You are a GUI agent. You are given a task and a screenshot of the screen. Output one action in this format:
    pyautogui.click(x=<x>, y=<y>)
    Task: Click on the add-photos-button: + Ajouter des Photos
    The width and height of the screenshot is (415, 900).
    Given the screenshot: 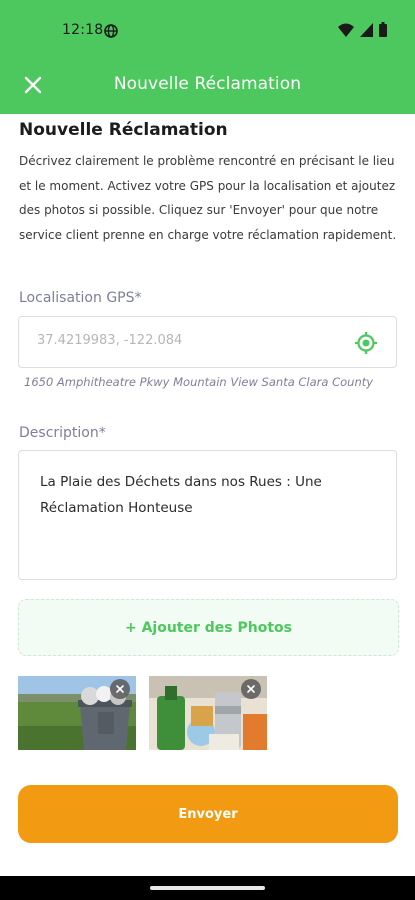 What is the action you would take?
    pyautogui.click(x=208, y=627)
    